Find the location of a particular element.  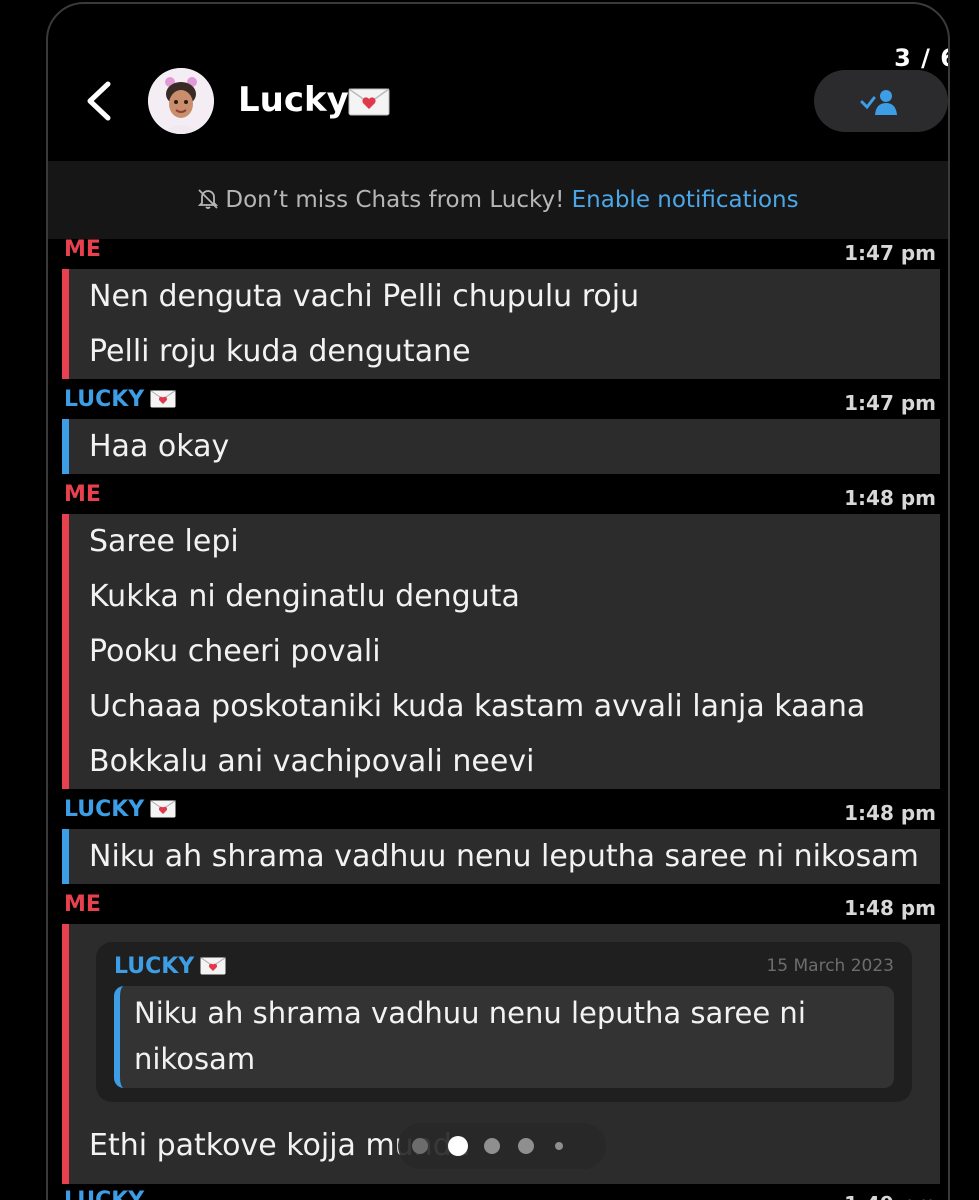

avatar is located at coordinates (181, 101).